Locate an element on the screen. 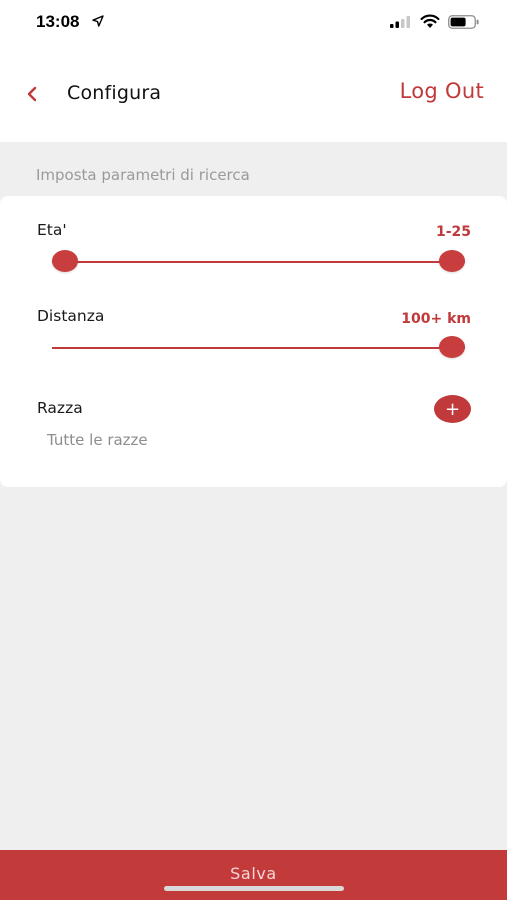  distance-slider-track is located at coordinates (258, 348).